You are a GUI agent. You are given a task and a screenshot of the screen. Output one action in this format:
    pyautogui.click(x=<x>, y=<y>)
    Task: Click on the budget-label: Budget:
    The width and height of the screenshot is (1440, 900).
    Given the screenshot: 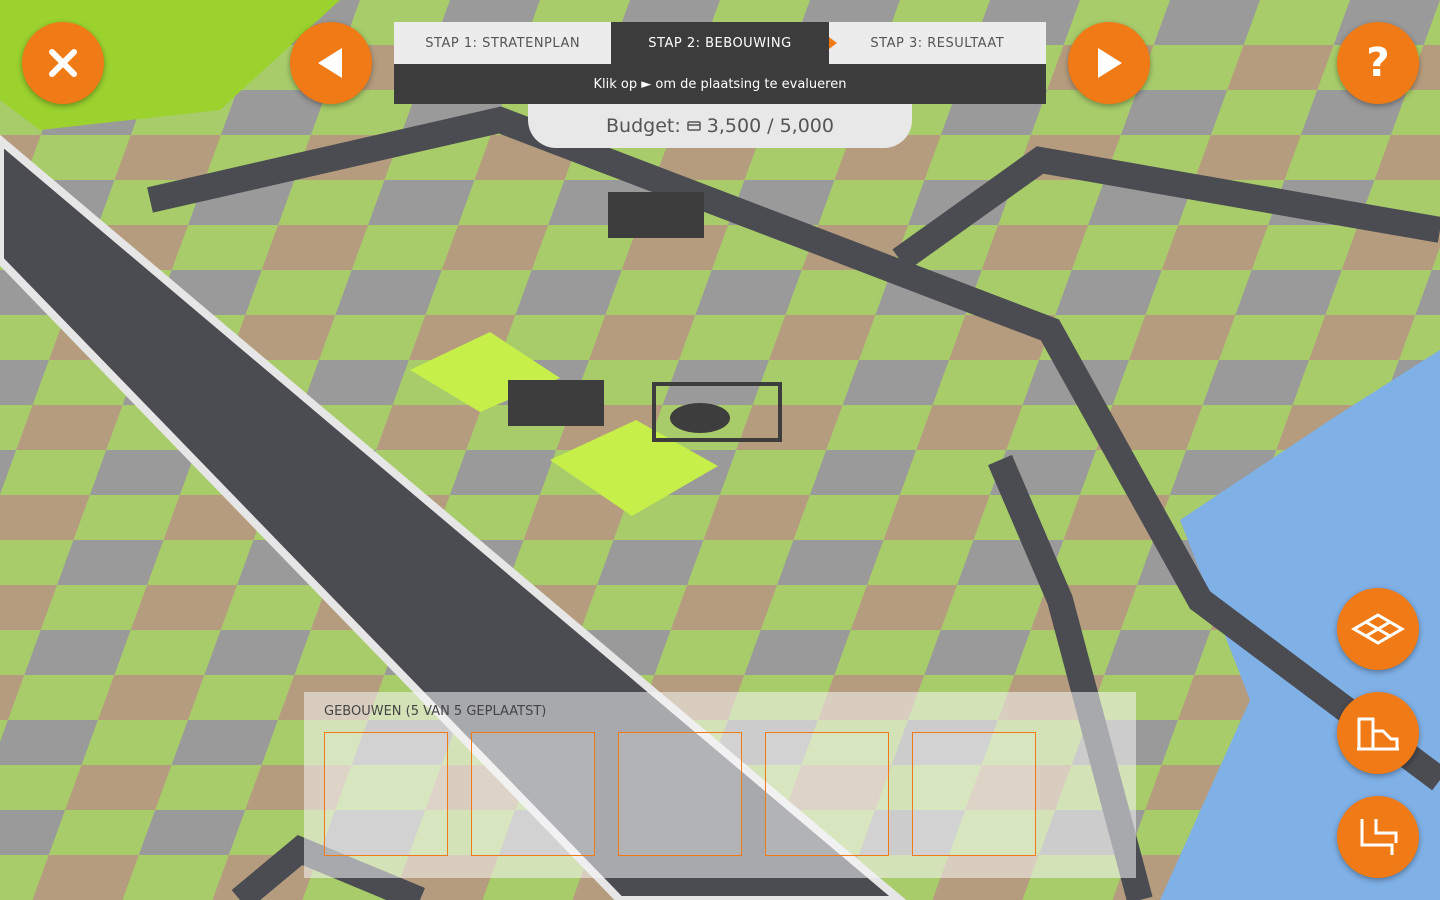 What is the action you would take?
    pyautogui.click(x=643, y=126)
    